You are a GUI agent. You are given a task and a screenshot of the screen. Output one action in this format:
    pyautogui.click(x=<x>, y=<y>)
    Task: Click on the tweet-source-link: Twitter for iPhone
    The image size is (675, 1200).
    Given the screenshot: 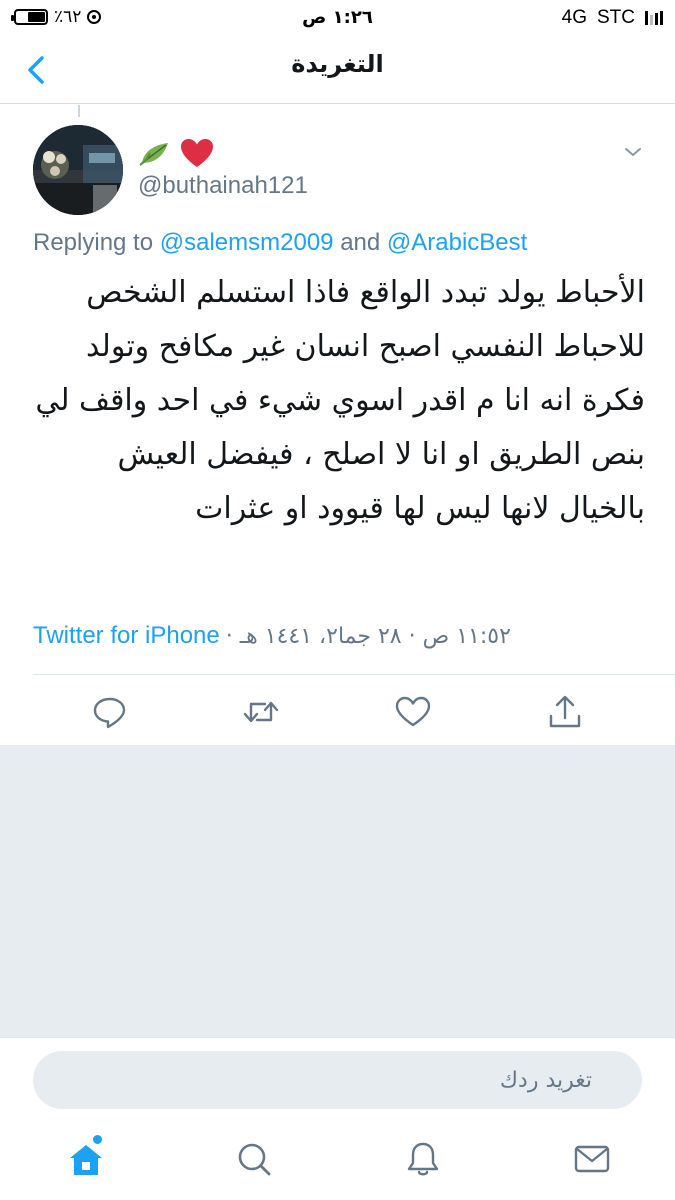 What is the action you would take?
    pyautogui.click(x=126, y=636)
    